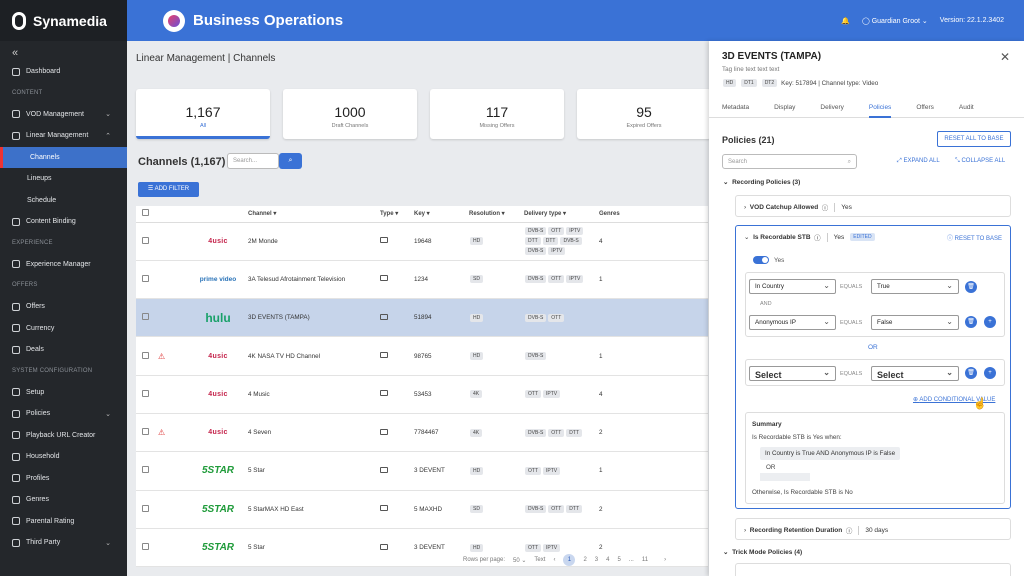 This screenshot has height=576, width=1024. I want to click on tab-audit: Audit, so click(966, 109).